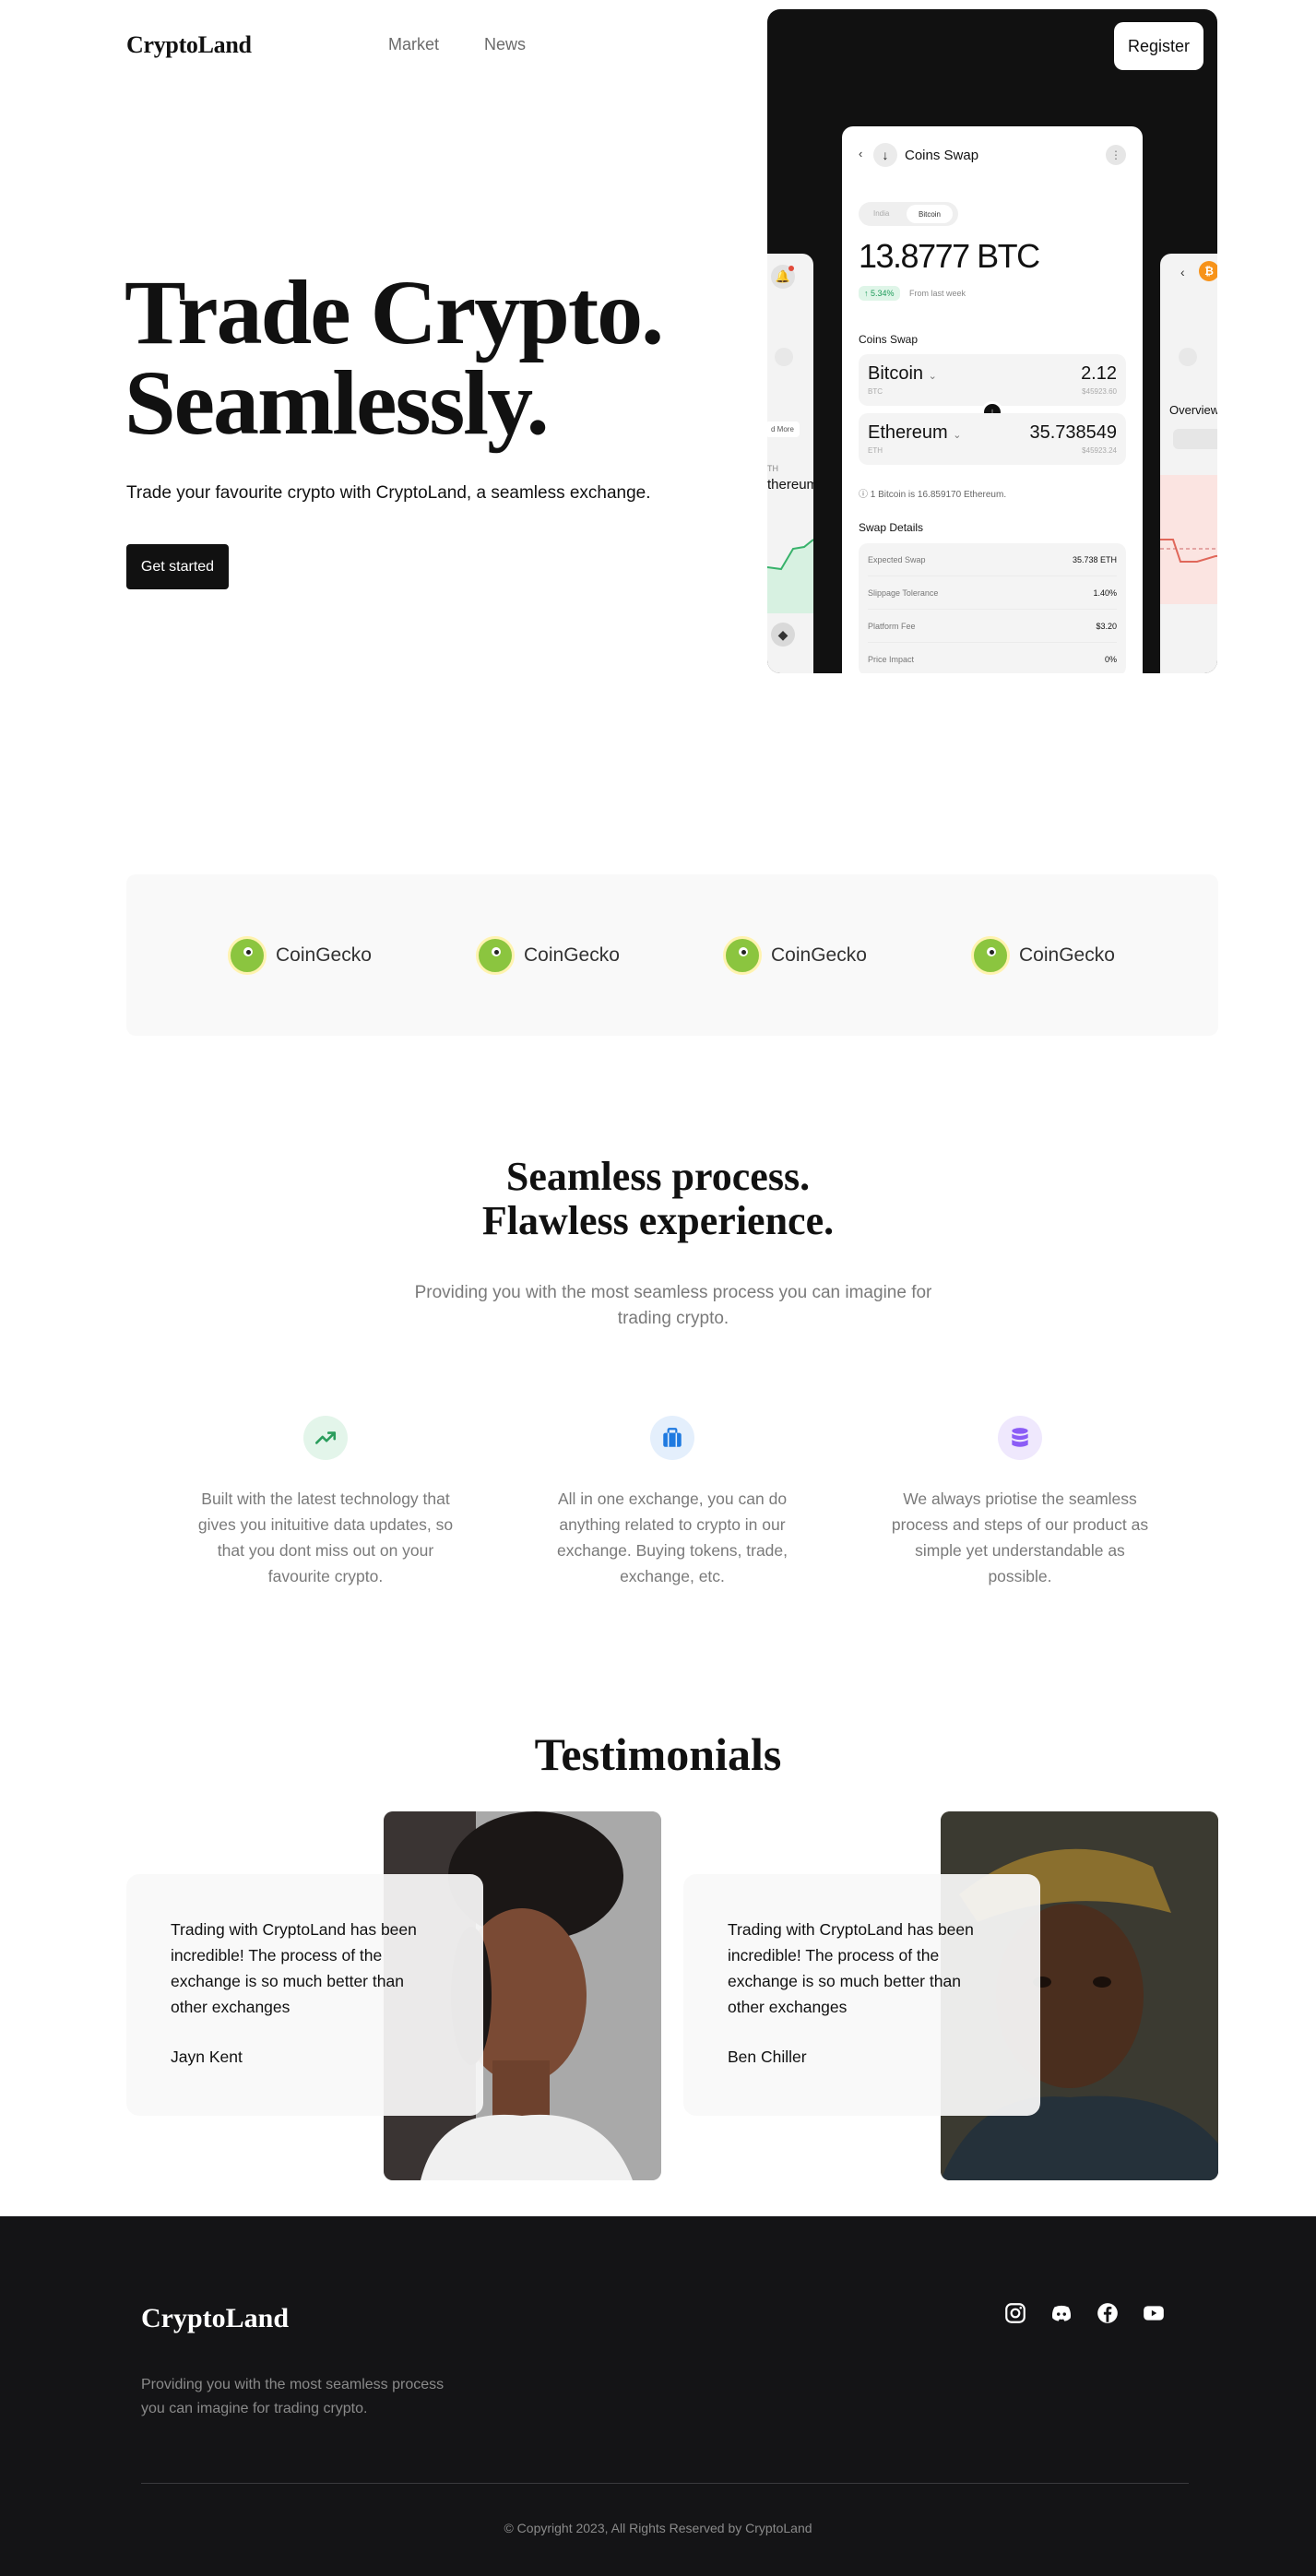  I want to click on footer-divider, so click(665, 2483).